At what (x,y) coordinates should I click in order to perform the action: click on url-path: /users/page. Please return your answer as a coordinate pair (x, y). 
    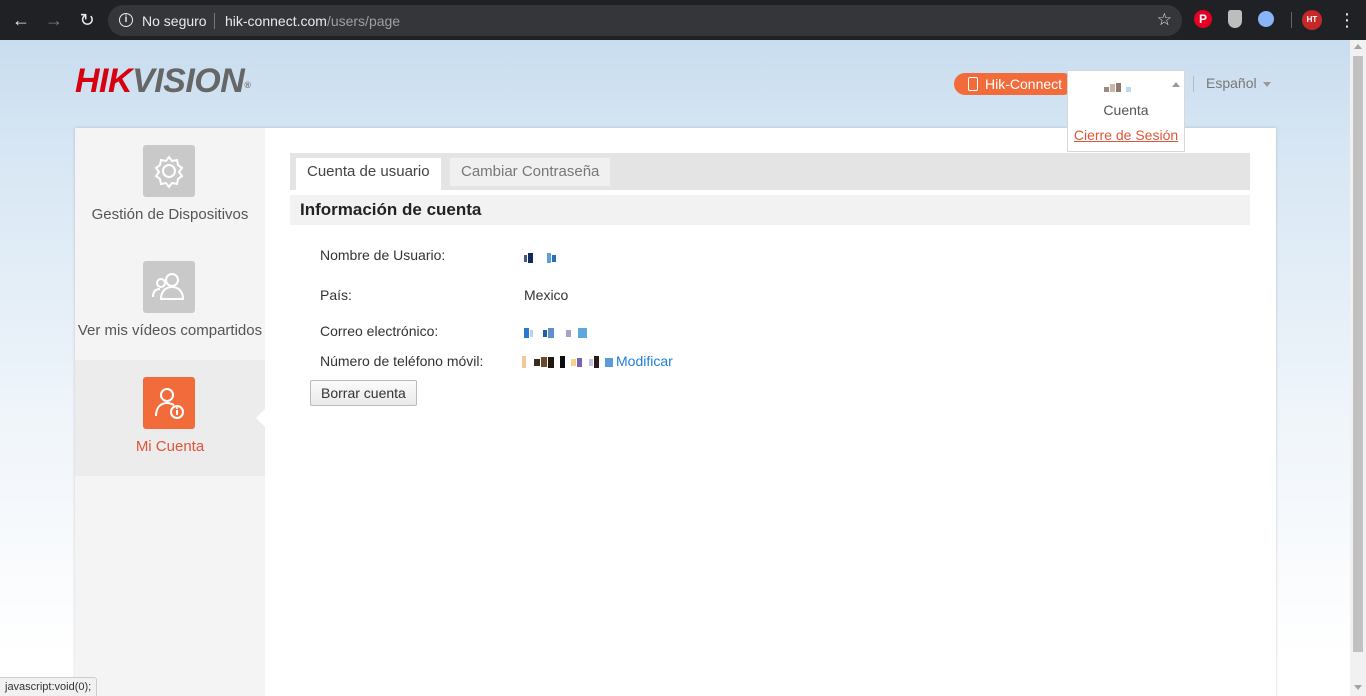
    Looking at the image, I should click on (363, 21).